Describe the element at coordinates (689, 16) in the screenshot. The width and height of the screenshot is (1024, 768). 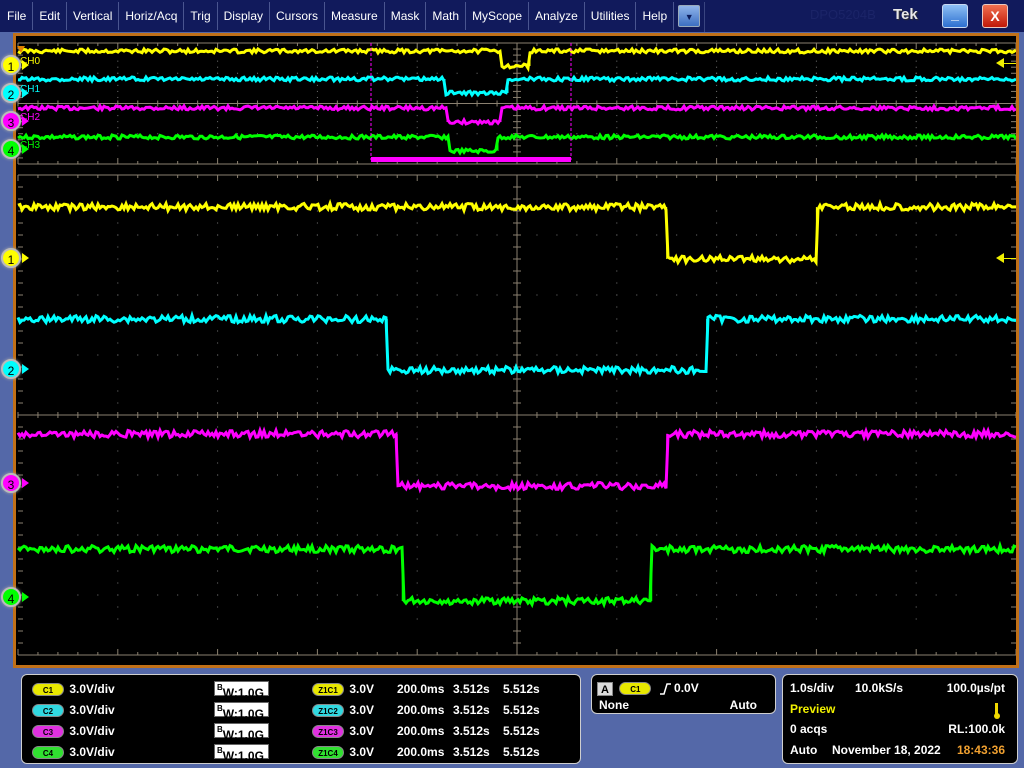
I see `menu-dropdown-button: ▼` at that location.